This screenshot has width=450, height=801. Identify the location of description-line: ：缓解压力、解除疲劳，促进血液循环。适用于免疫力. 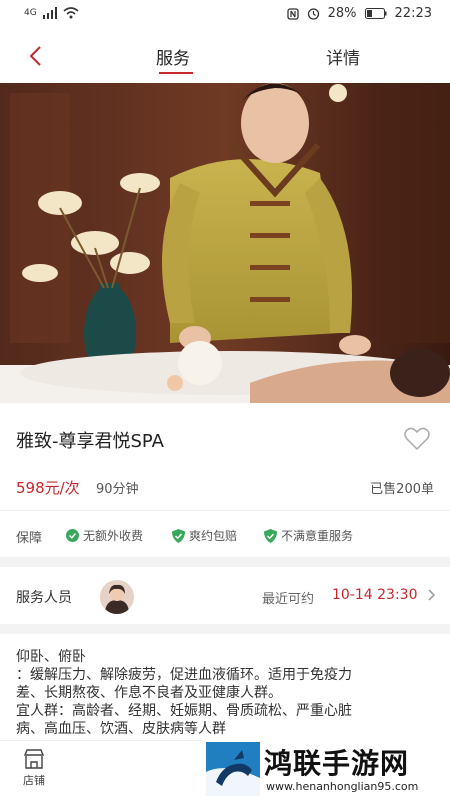
(184, 675).